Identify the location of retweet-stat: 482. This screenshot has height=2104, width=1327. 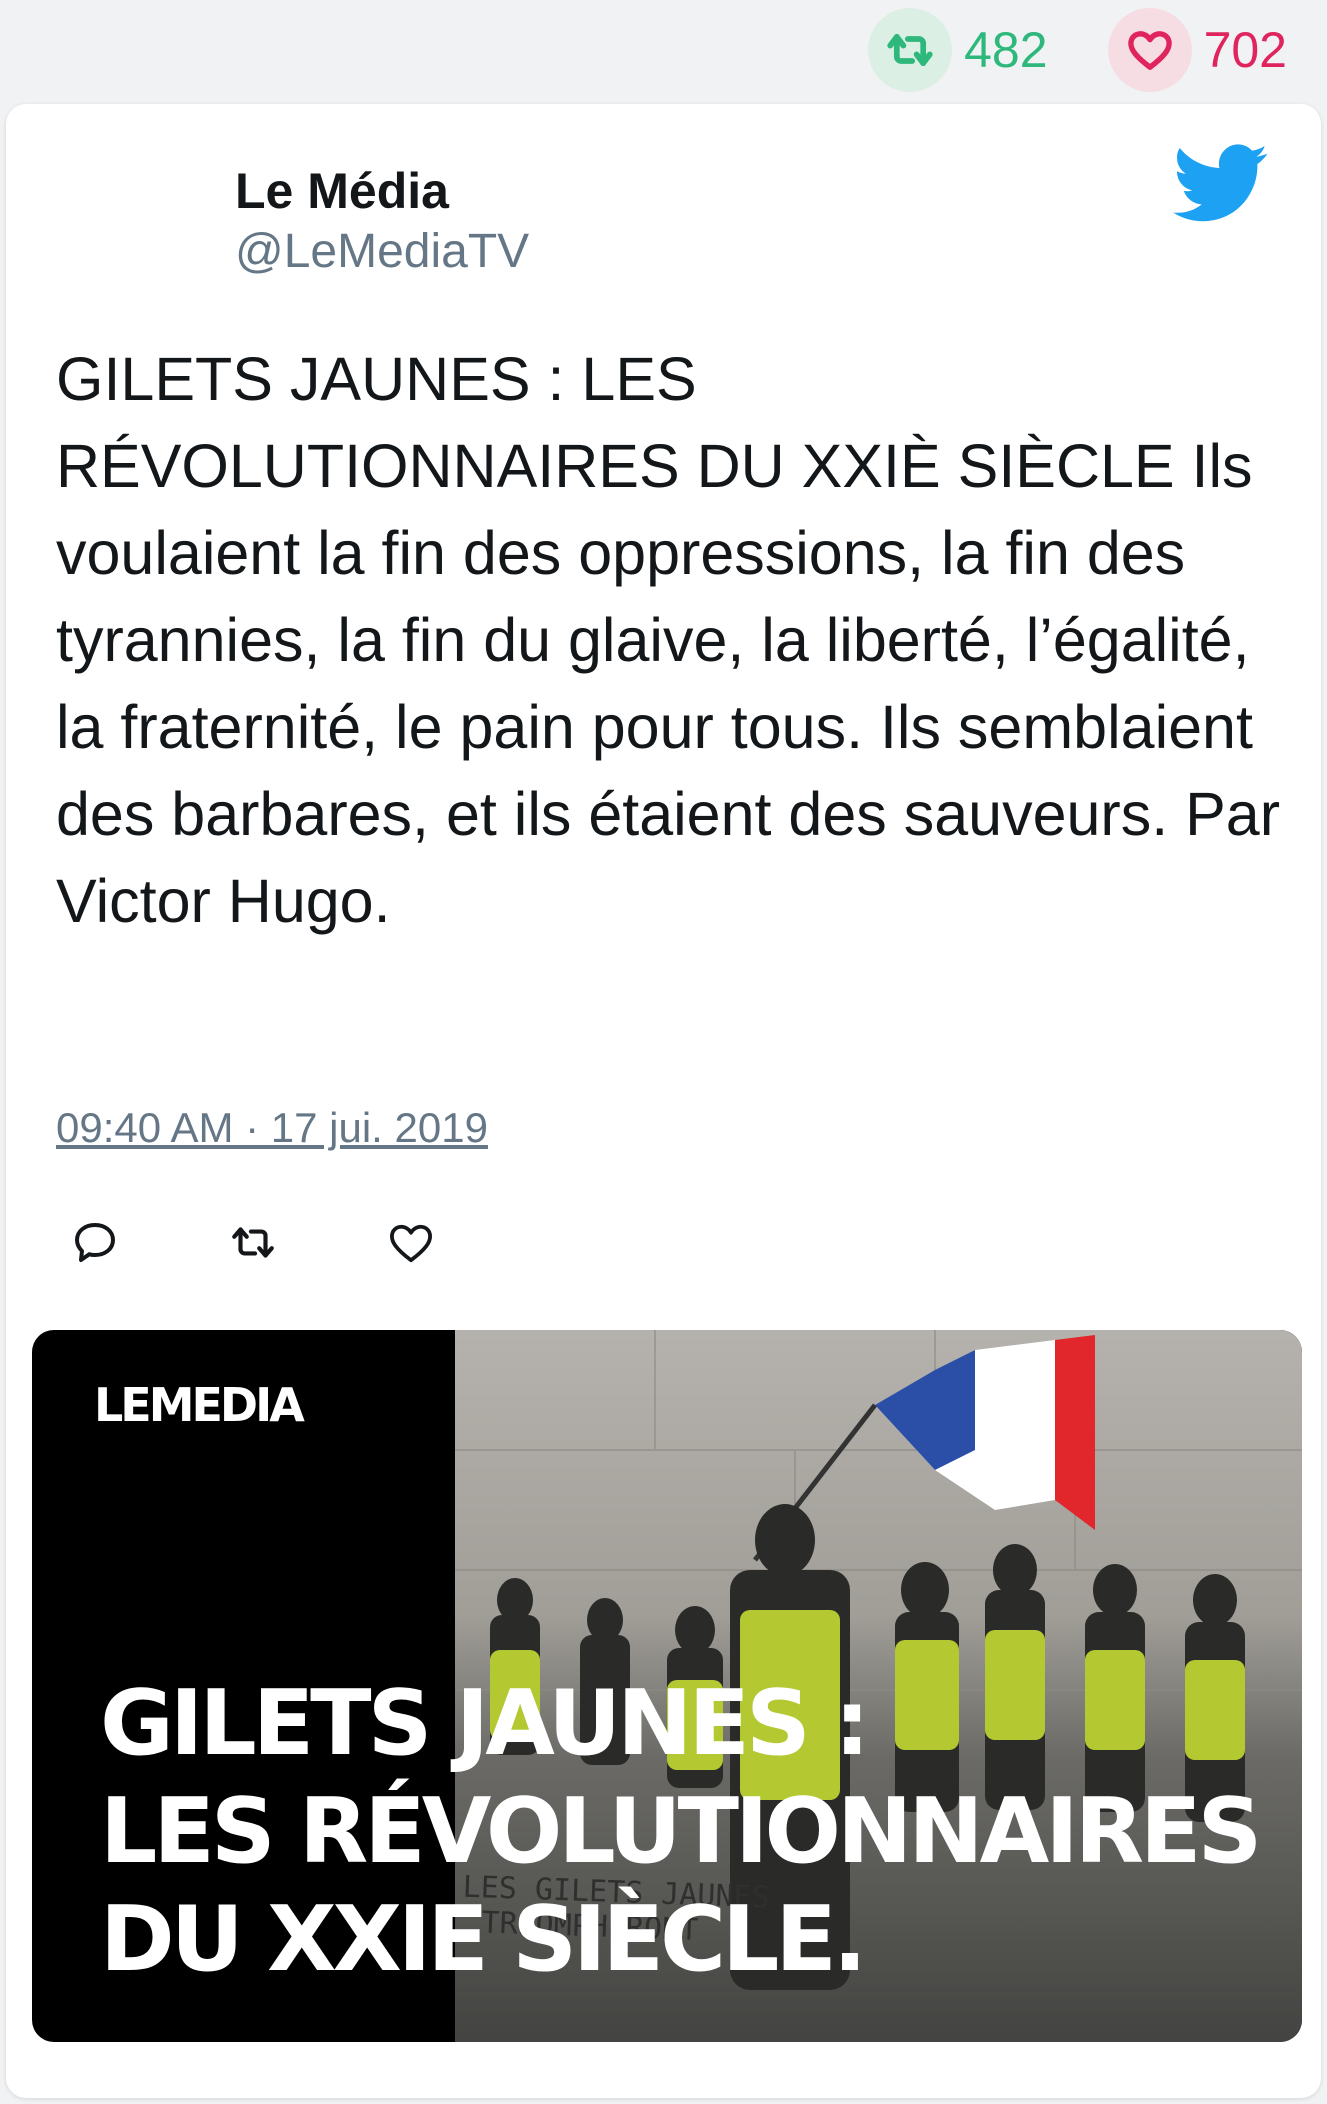
(958, 50).